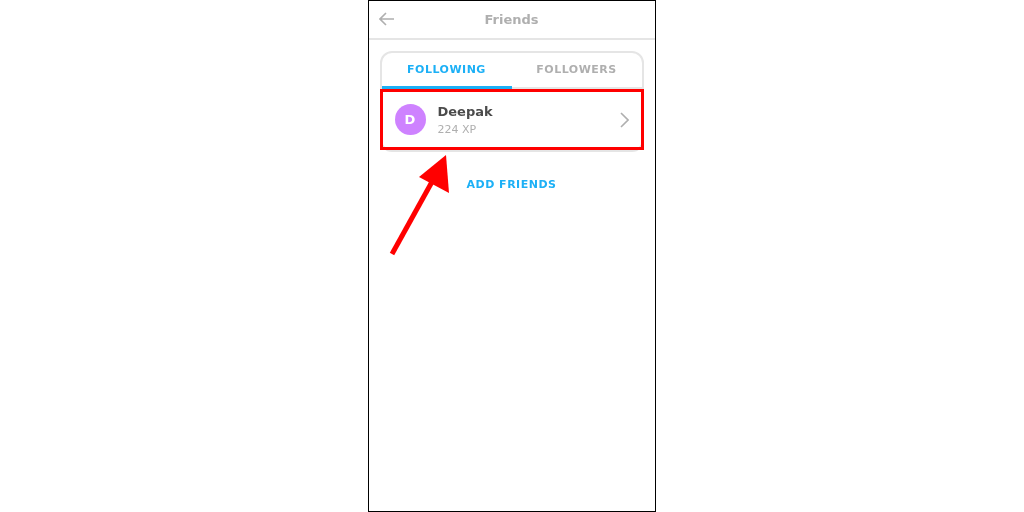 The image size is (1024, 512). What do you see at coordinates (457, 129) in the screenshot?
I see `xp-count: 224 XP` at bounding box center [457, 129].